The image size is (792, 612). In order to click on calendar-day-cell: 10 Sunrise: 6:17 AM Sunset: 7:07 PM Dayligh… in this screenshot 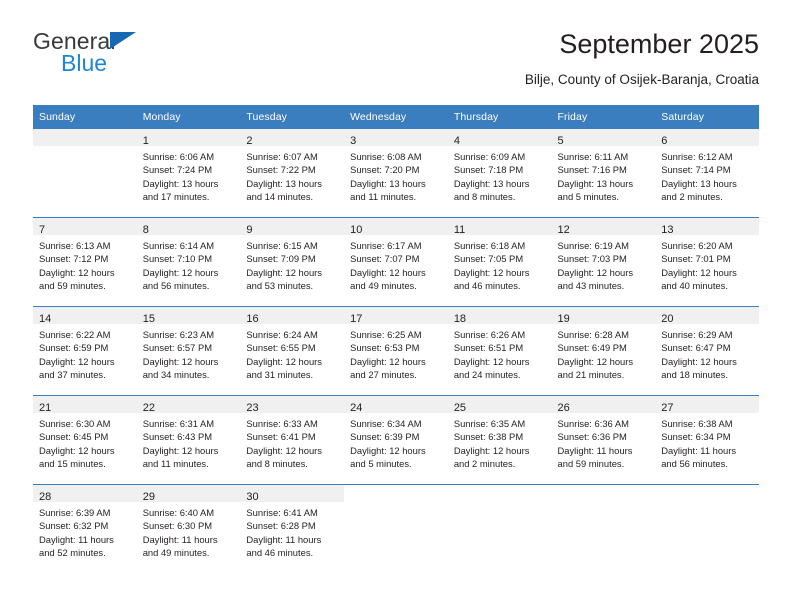, I will do `click(396, 262)`.